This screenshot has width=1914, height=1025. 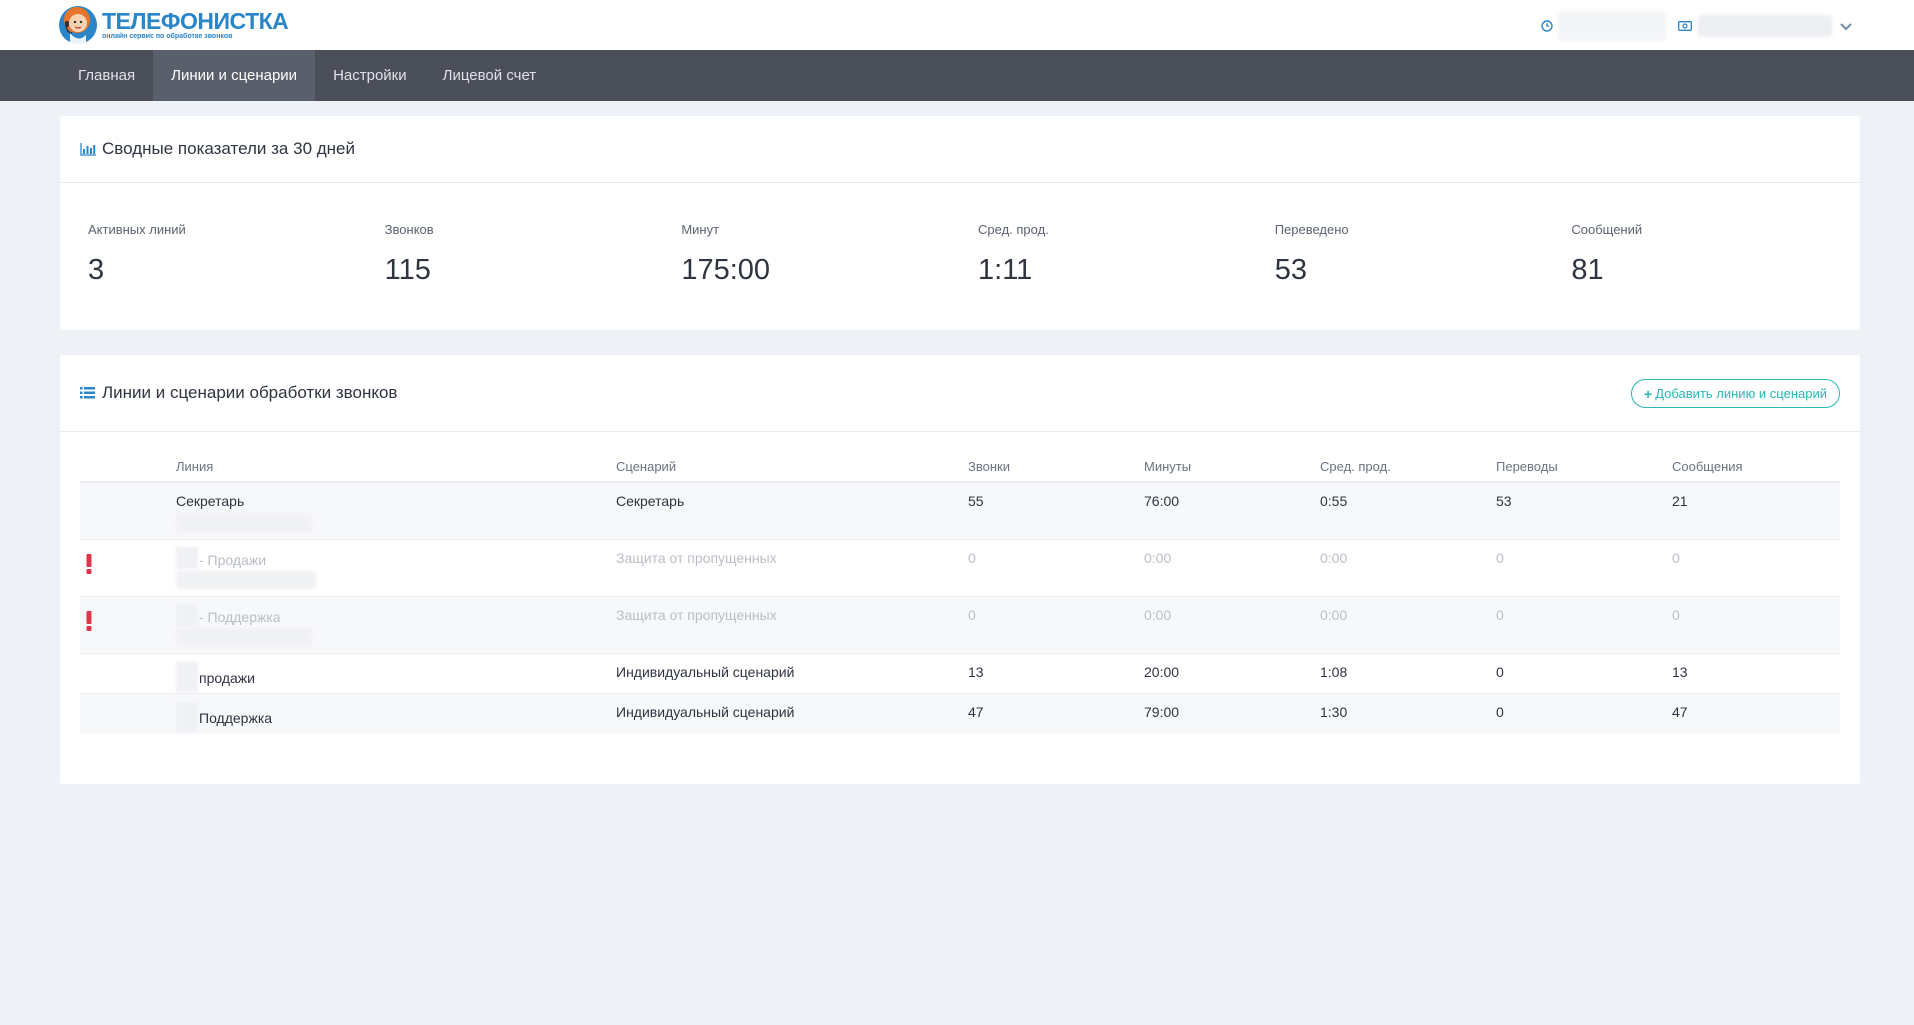 I want to click on list-icon, so click(x=88, y=393).